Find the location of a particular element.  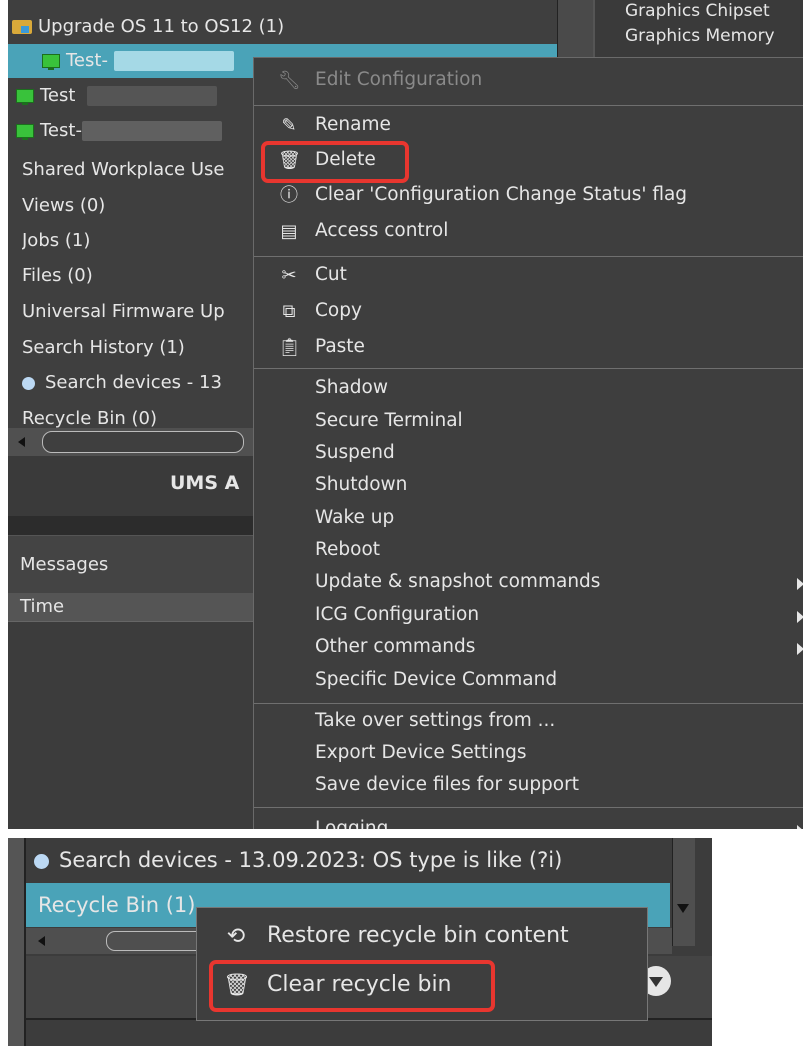

wrench-icon: 🔧︎ is located at coordinates (289, 80).